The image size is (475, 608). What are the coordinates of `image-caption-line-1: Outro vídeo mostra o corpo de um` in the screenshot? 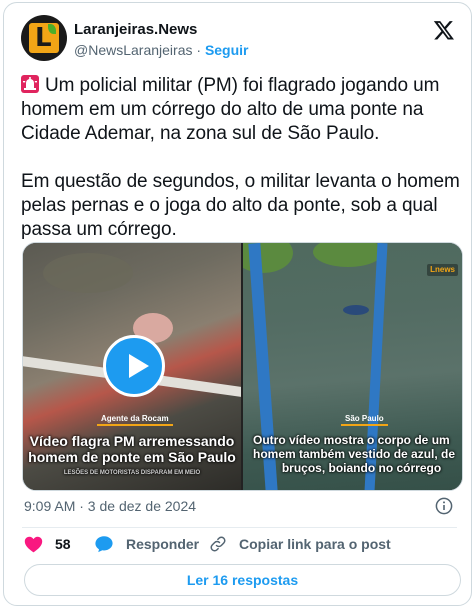 It's located at (351, 440).